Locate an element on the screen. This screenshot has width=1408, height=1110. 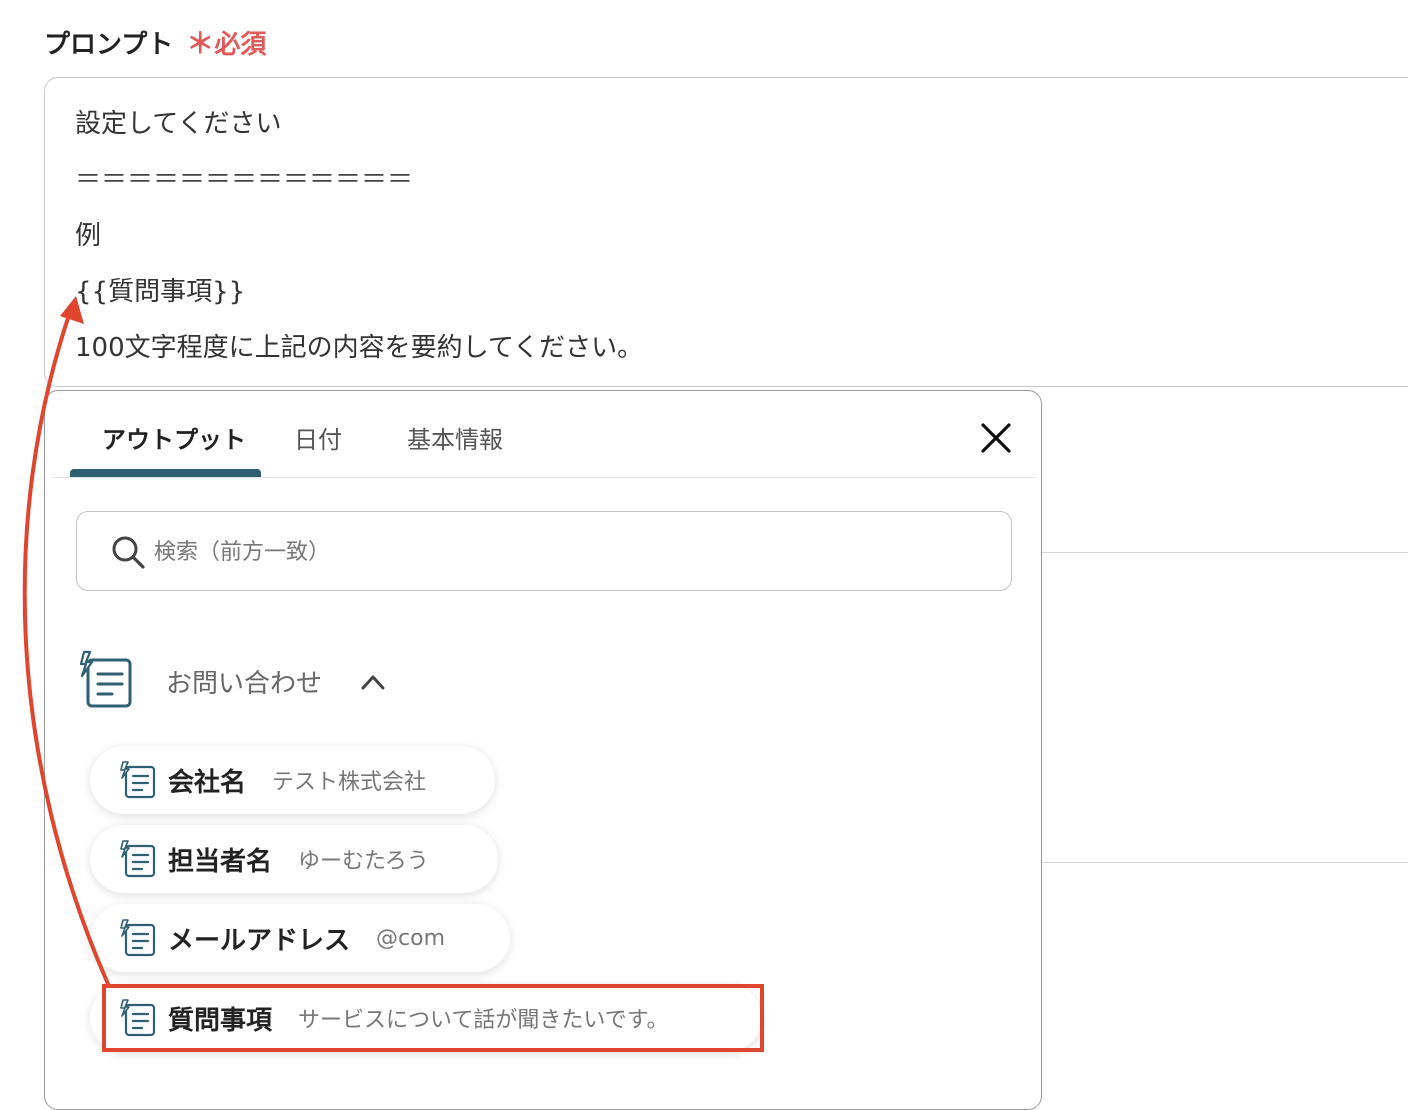
chevron-up-icon is located at coordinates (373, 682).